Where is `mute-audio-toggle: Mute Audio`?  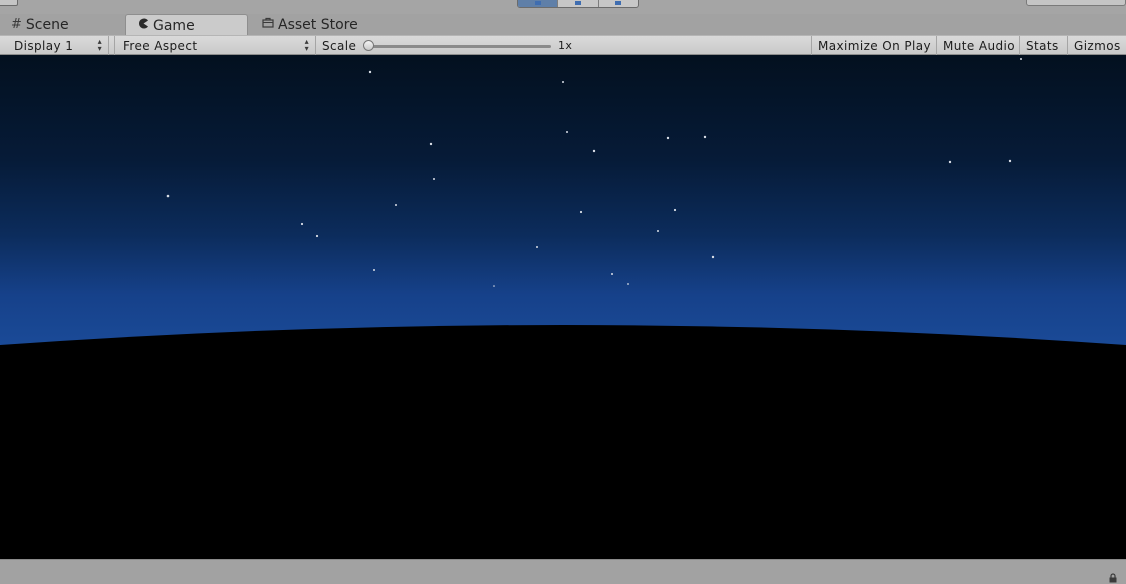 mute-audio-toggle: Mute Audio is located at coordinates (978, 45).